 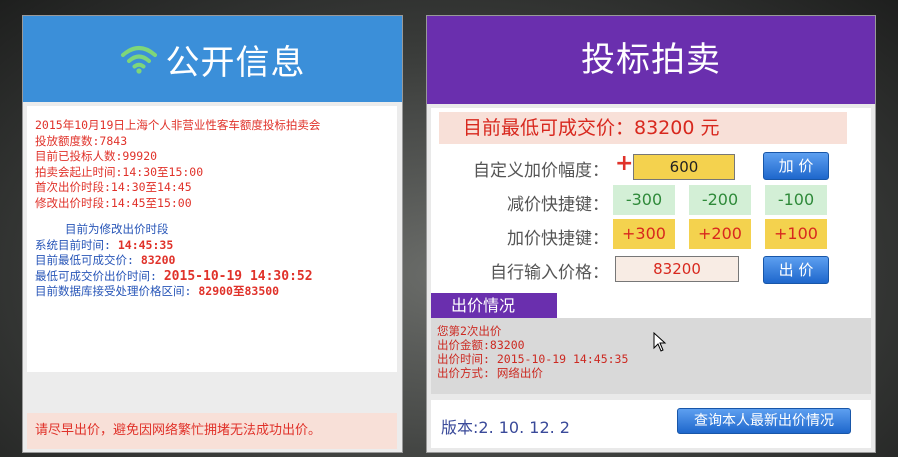 What do you see at coordinates (764, 421) in the screenshot?
I see `query-latest-bid-button: 查询本人最新出价情况` at bounding box center [764, 421].